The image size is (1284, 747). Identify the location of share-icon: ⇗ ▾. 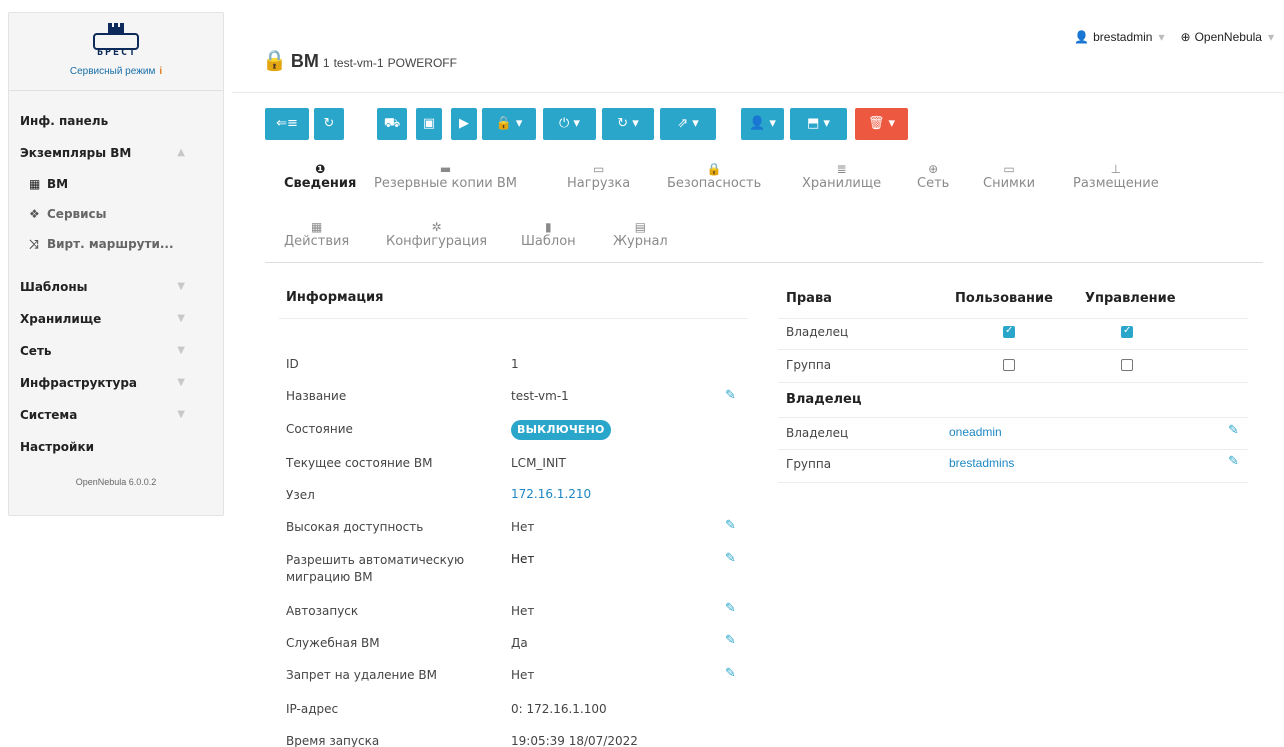
(688, 123).